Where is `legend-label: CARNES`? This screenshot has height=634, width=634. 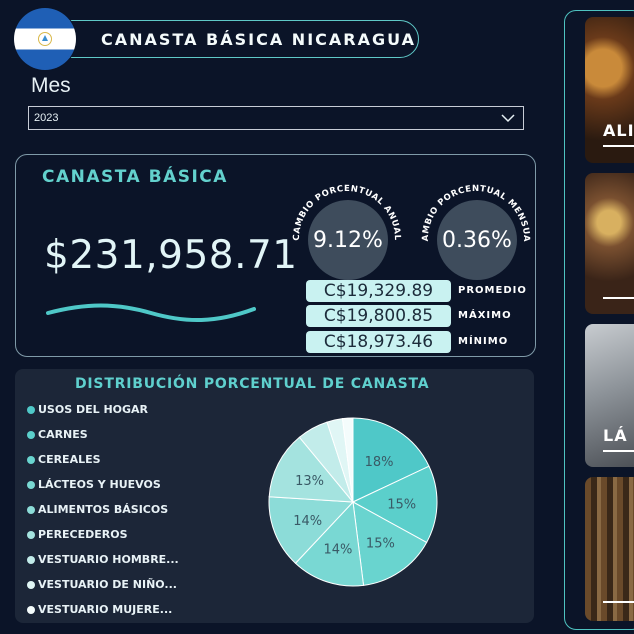 legend-label: CARNES is located at coordinates (63, 434).